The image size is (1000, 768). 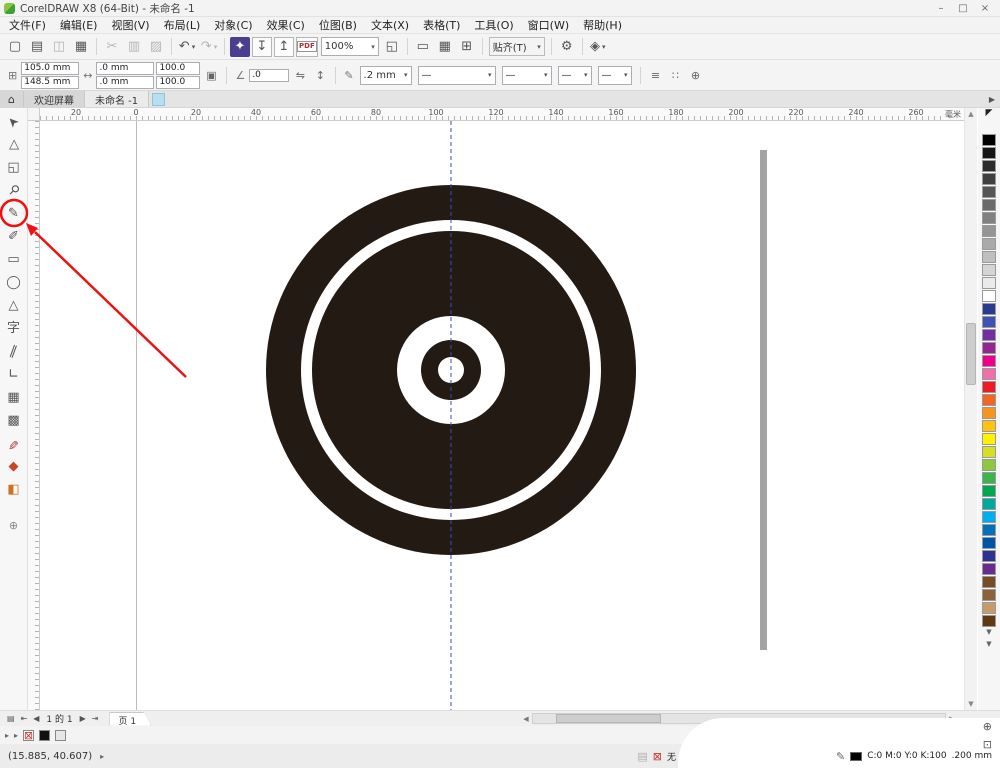 What do you see at coordinates (12, 99) in the screenshot?
I see `home-button: ⌂` at bounding box center [12, 99].